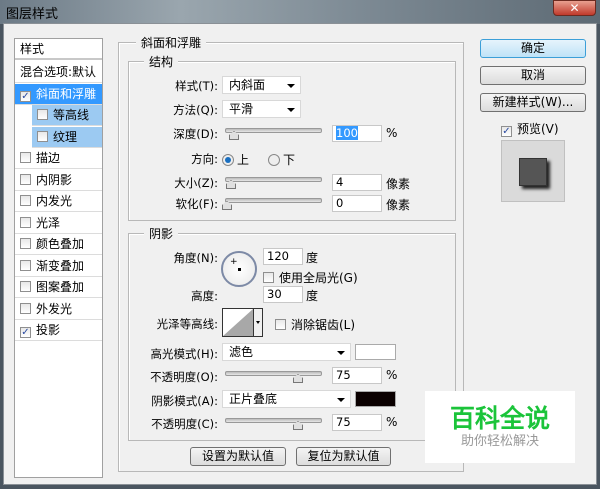  I want to click on method-value: 平滑, so click(241, 109).